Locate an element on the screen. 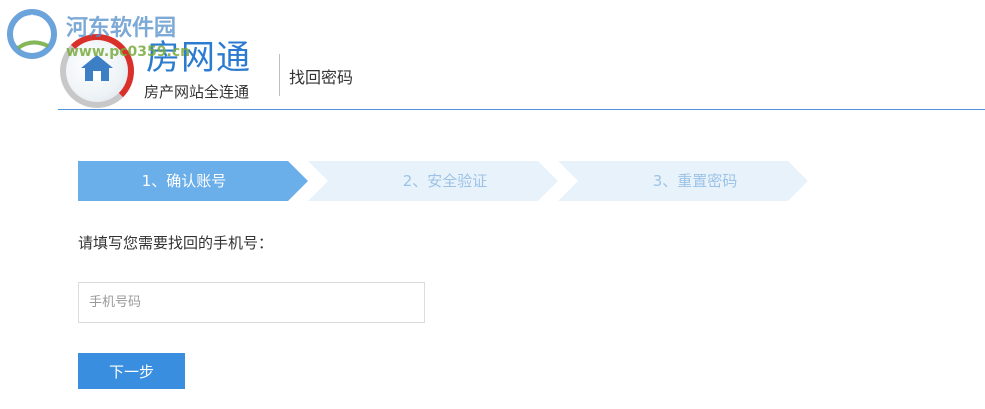 This screenshot has width=985, height=409. header-underline is located at coordinates (521, 109).